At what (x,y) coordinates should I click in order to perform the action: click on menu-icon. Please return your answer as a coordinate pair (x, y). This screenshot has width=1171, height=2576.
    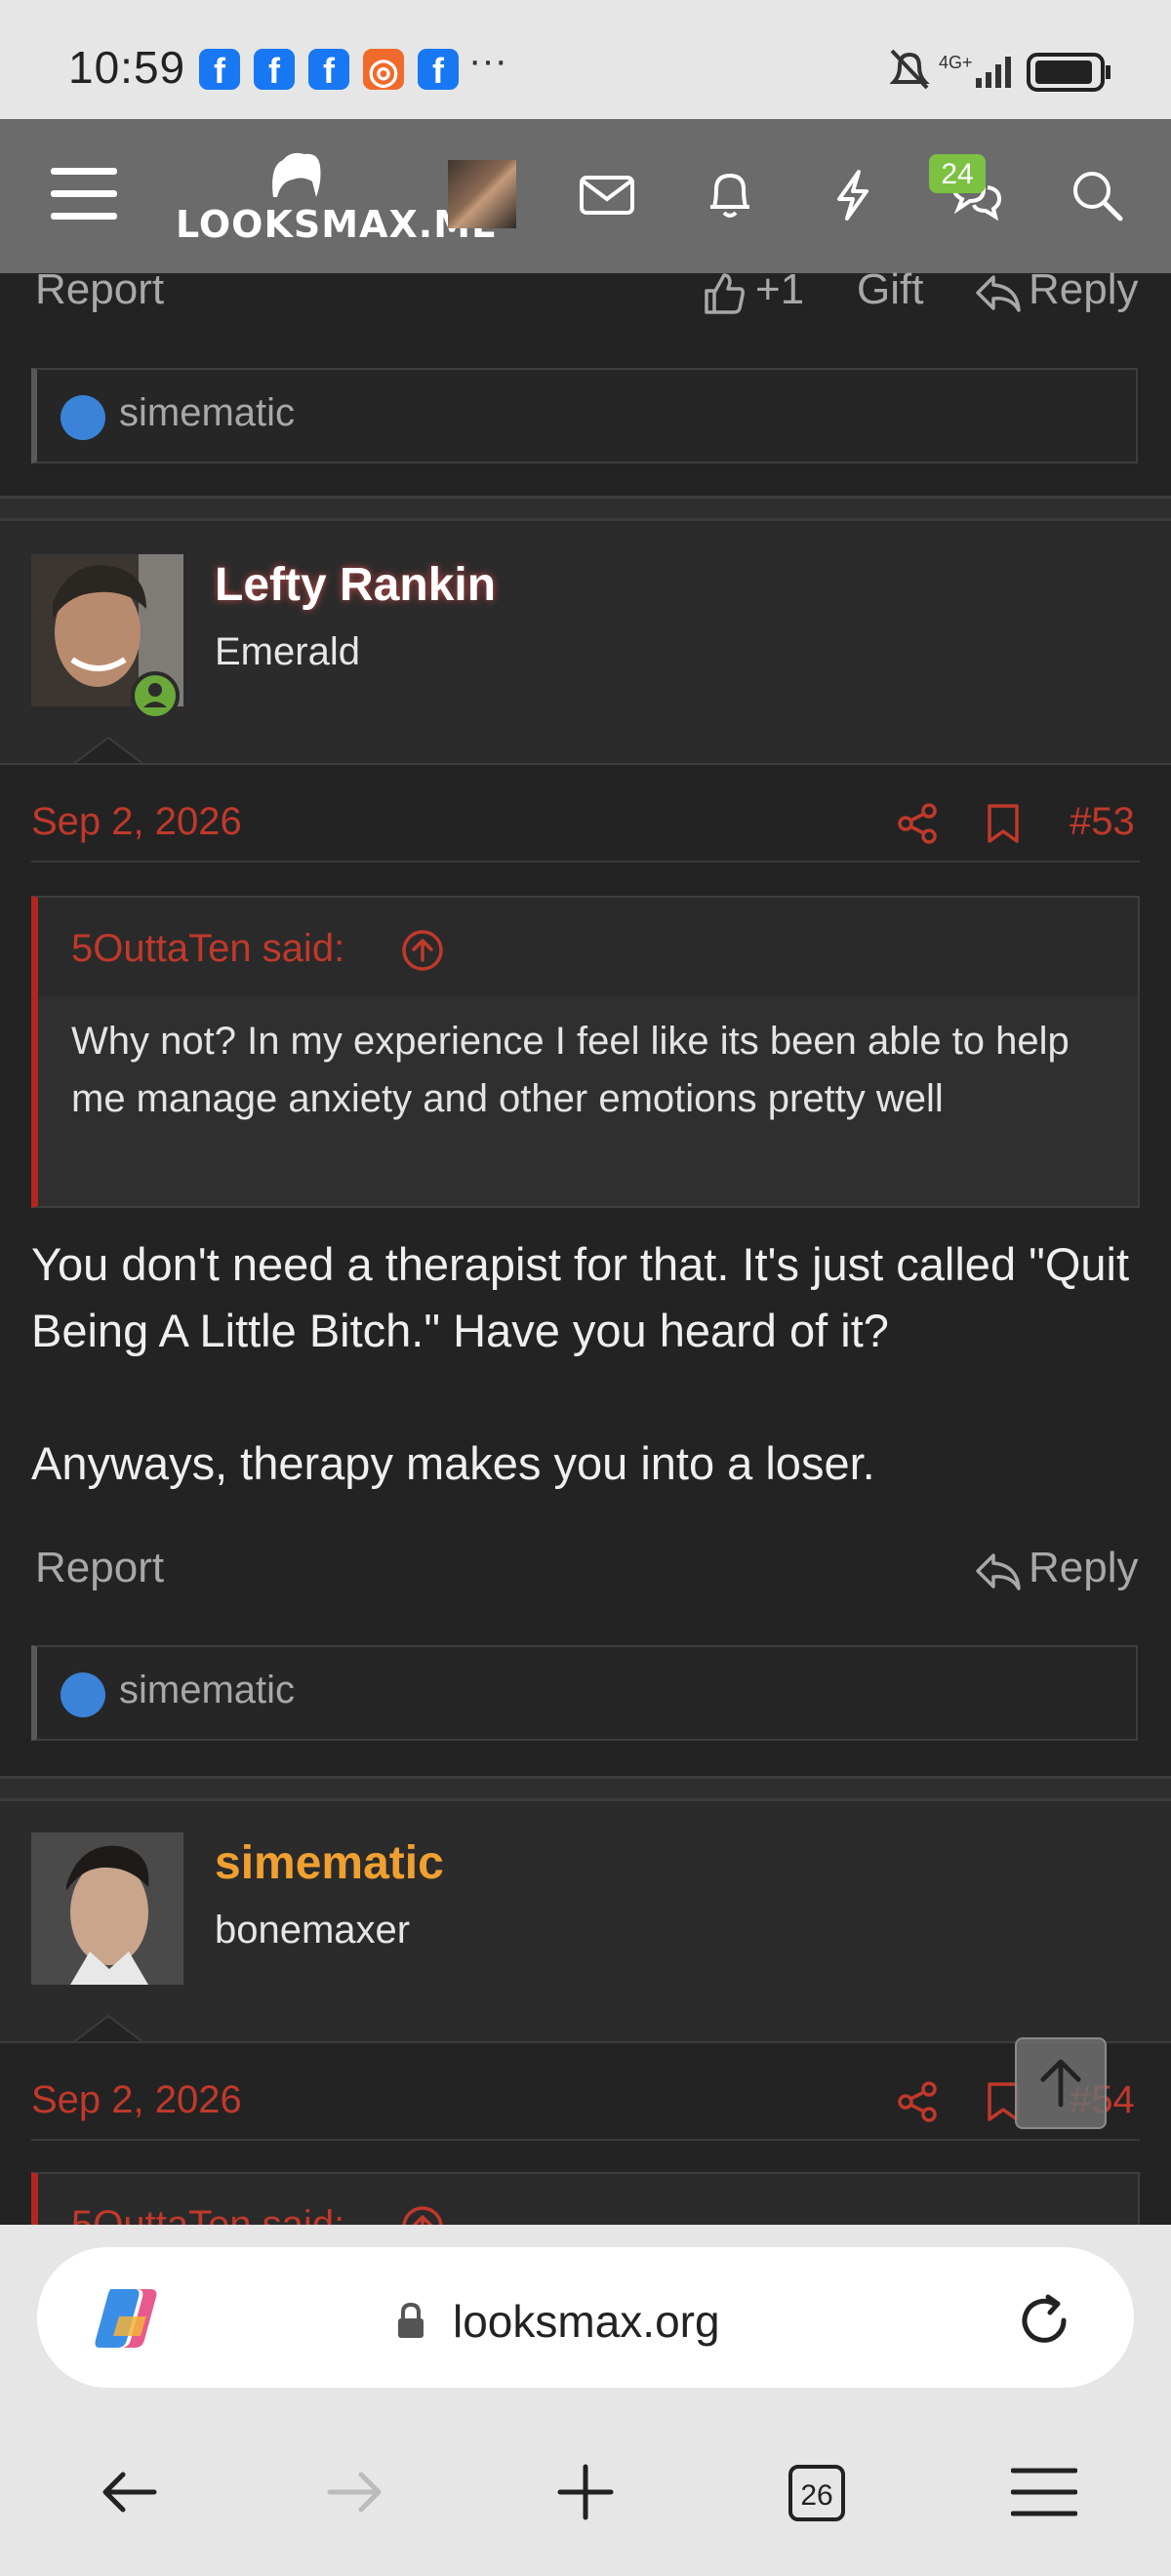
    Looking at the image, I should click on (84, 193).